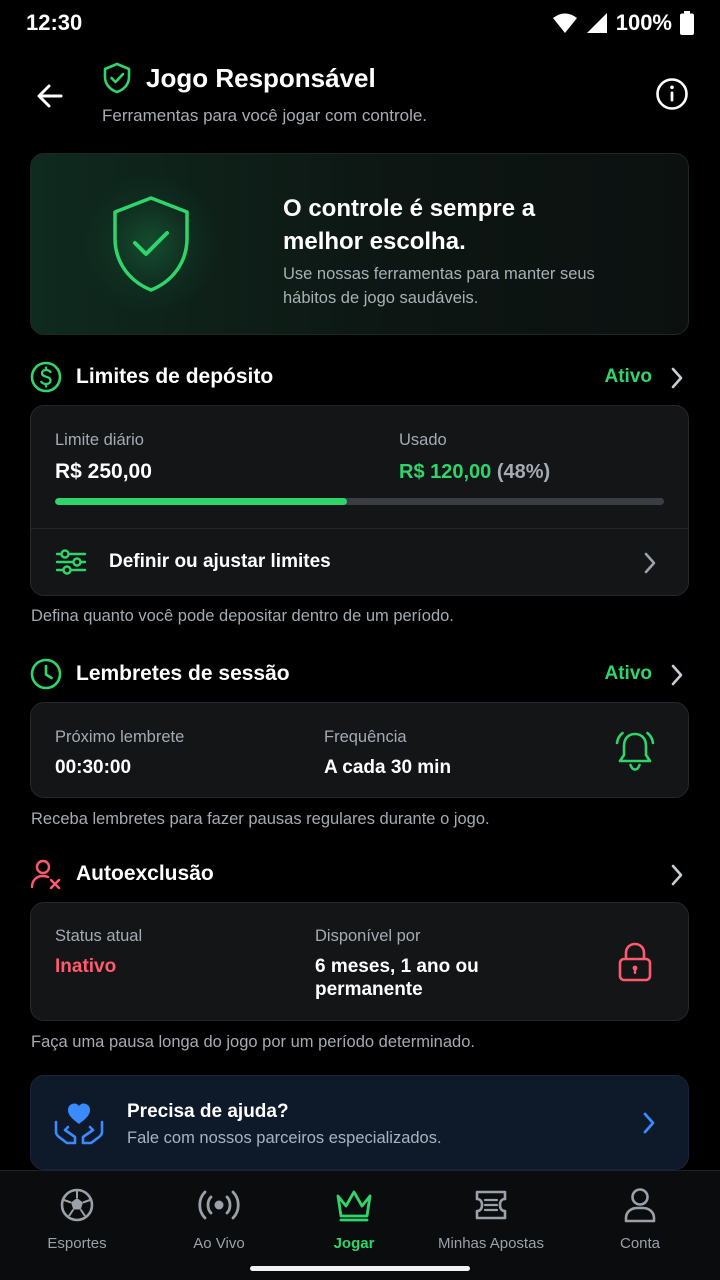 This screenshot has width=720, height=1280. I want to click on session-reminders-header: Lembretes de sessão Ativo, so click(360, 674).